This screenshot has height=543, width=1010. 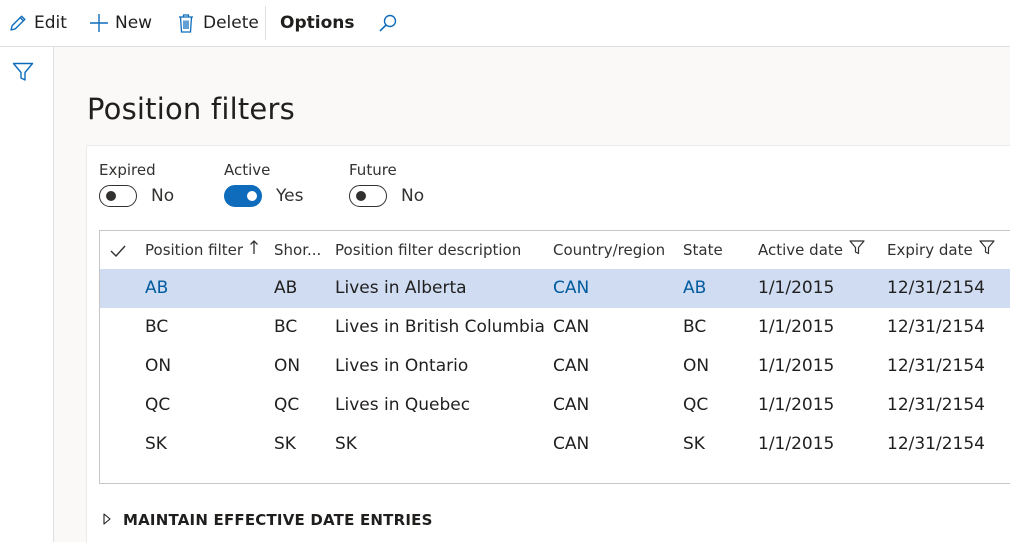 What do you see at coordinates (194, 250) in the screenshot?
I see `column-label: Position filter` at bounding box center [194, 250].